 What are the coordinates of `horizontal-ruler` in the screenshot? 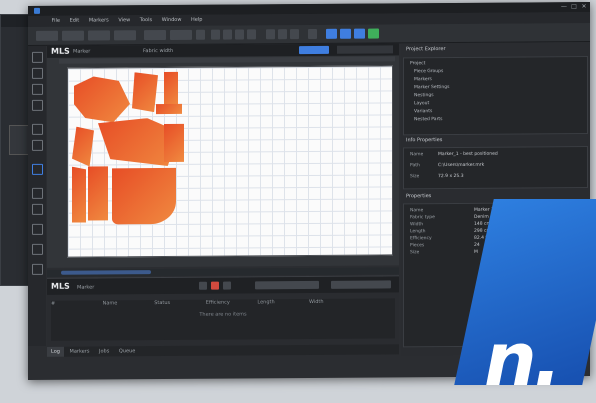 It's located at (227, 60).